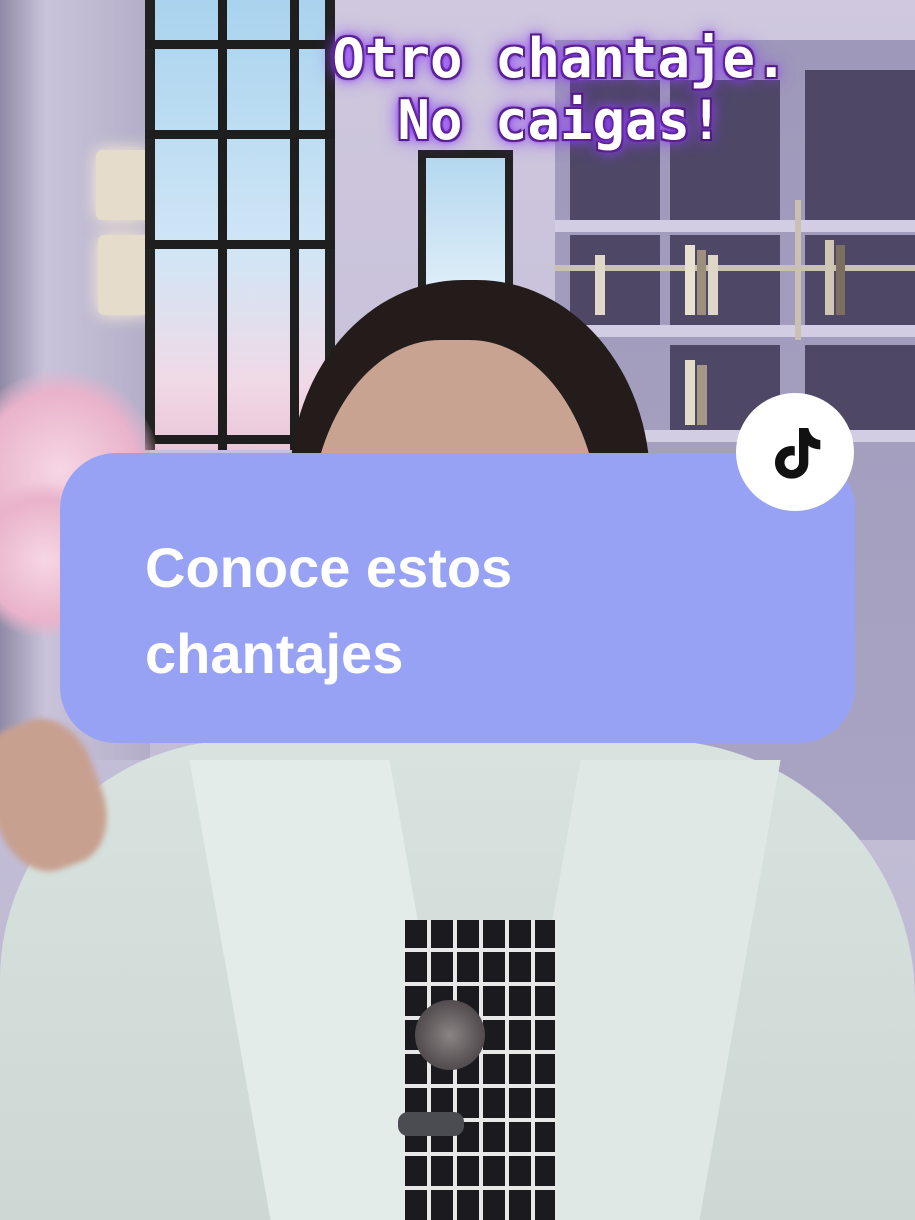 The height and width of the screenshot is (1220, 915). Describe the element at coordinates (450, 1035) in the screenshot. I see `lapel-microphone` at that location.